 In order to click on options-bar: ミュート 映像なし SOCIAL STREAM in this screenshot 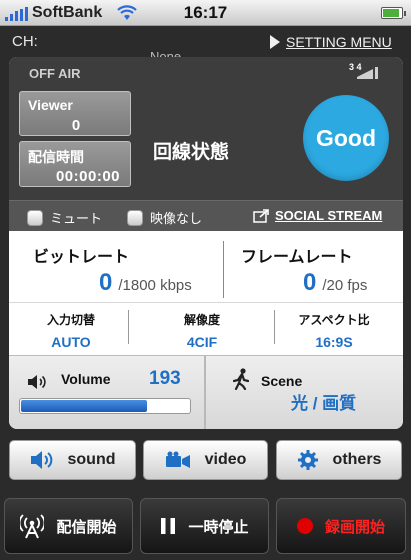, I will do `click(206, 215)`.